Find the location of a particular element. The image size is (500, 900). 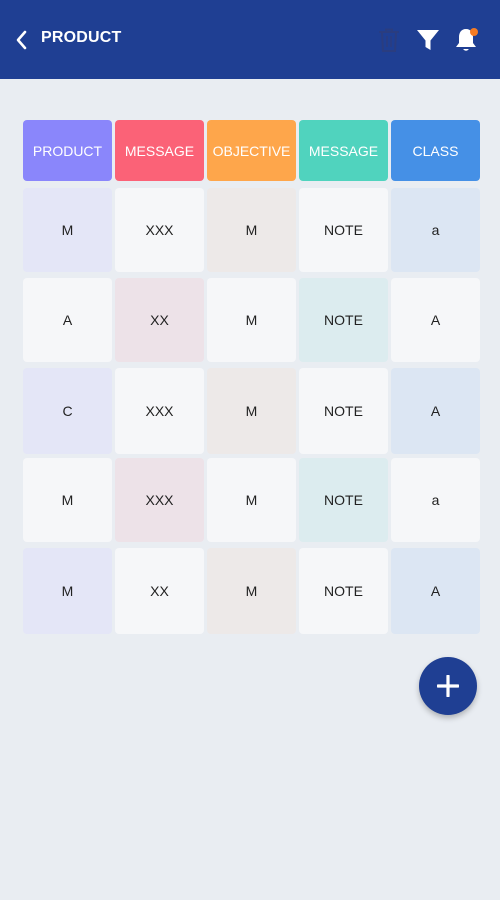

plus-icon is located at coordinates (448, 686).